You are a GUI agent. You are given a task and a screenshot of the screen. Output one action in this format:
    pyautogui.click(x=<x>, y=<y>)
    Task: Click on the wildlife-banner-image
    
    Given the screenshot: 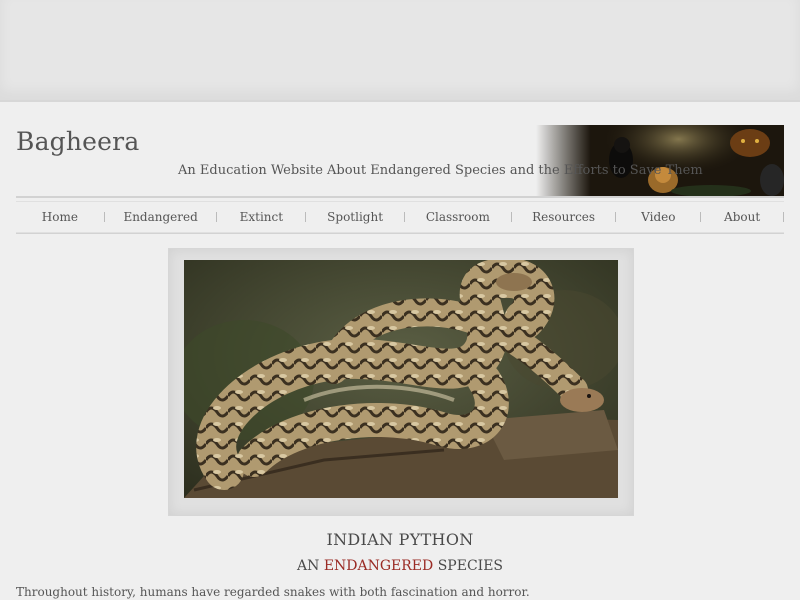 What is the action you would take?
    pyautogui.click(x=660, y=160)
    